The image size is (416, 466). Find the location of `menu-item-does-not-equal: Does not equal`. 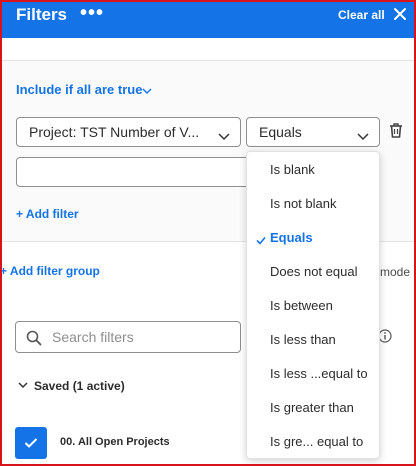

menu-item-does-not-equal: Does not equal is located at coordinates (313, 272).